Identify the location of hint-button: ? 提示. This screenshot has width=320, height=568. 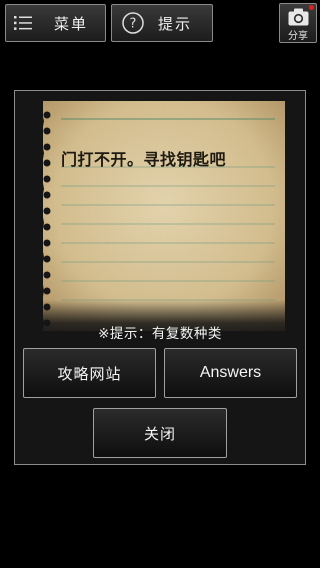
(162, 23).